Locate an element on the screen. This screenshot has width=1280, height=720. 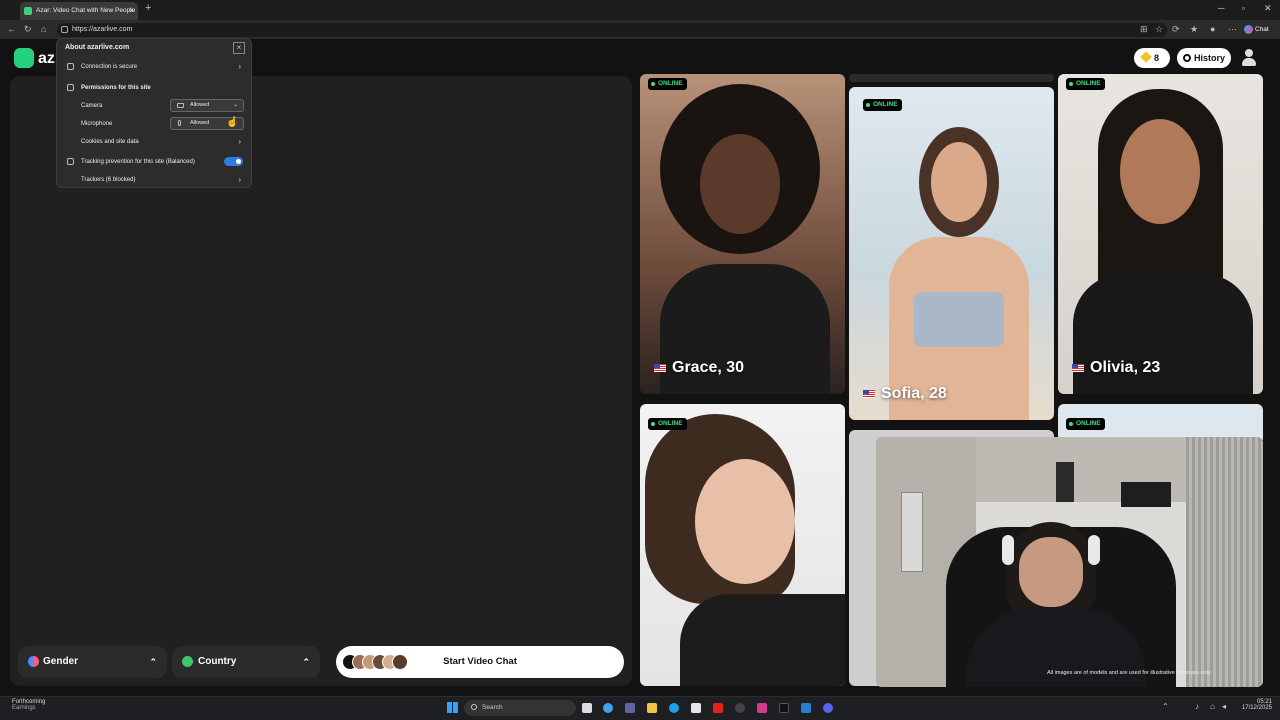
start-video-chat-button: Start Video Chat is located at coordinates (480, 662).